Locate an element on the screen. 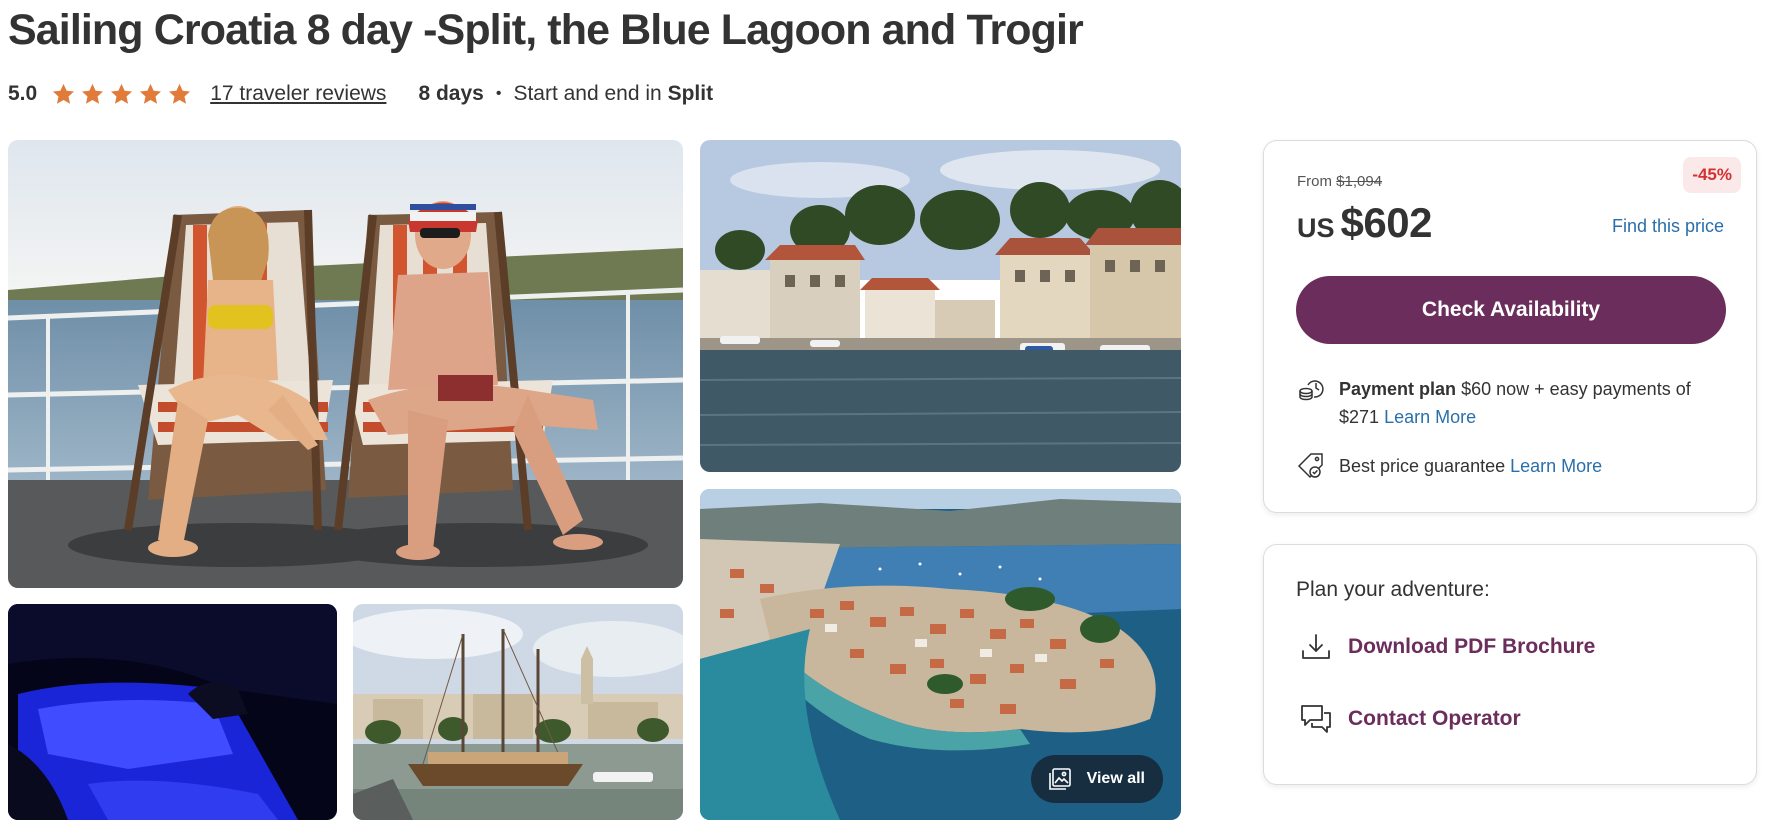 The height and width of the screenshot is (834, 1768). discount-badge: -45% is located at coordinates (1712, 175).